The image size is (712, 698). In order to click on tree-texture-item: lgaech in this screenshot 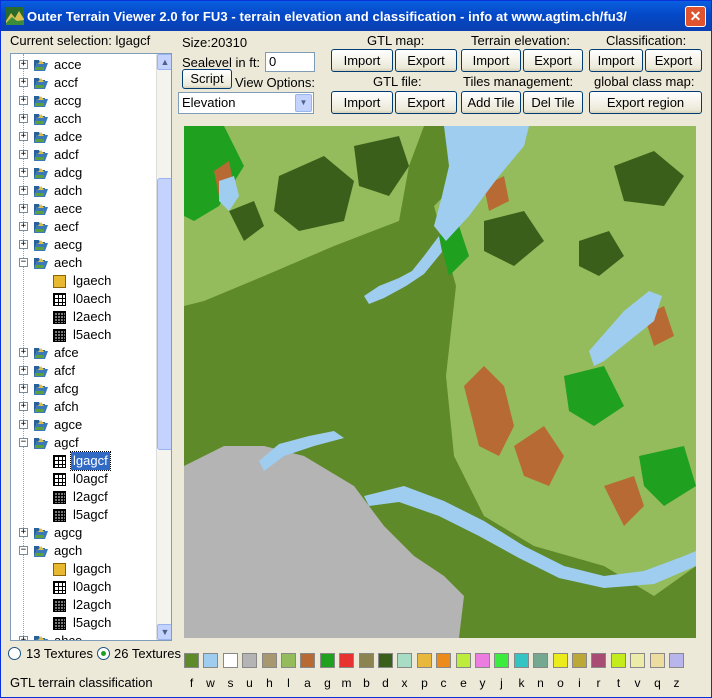, I will do `click(83, 281)`.